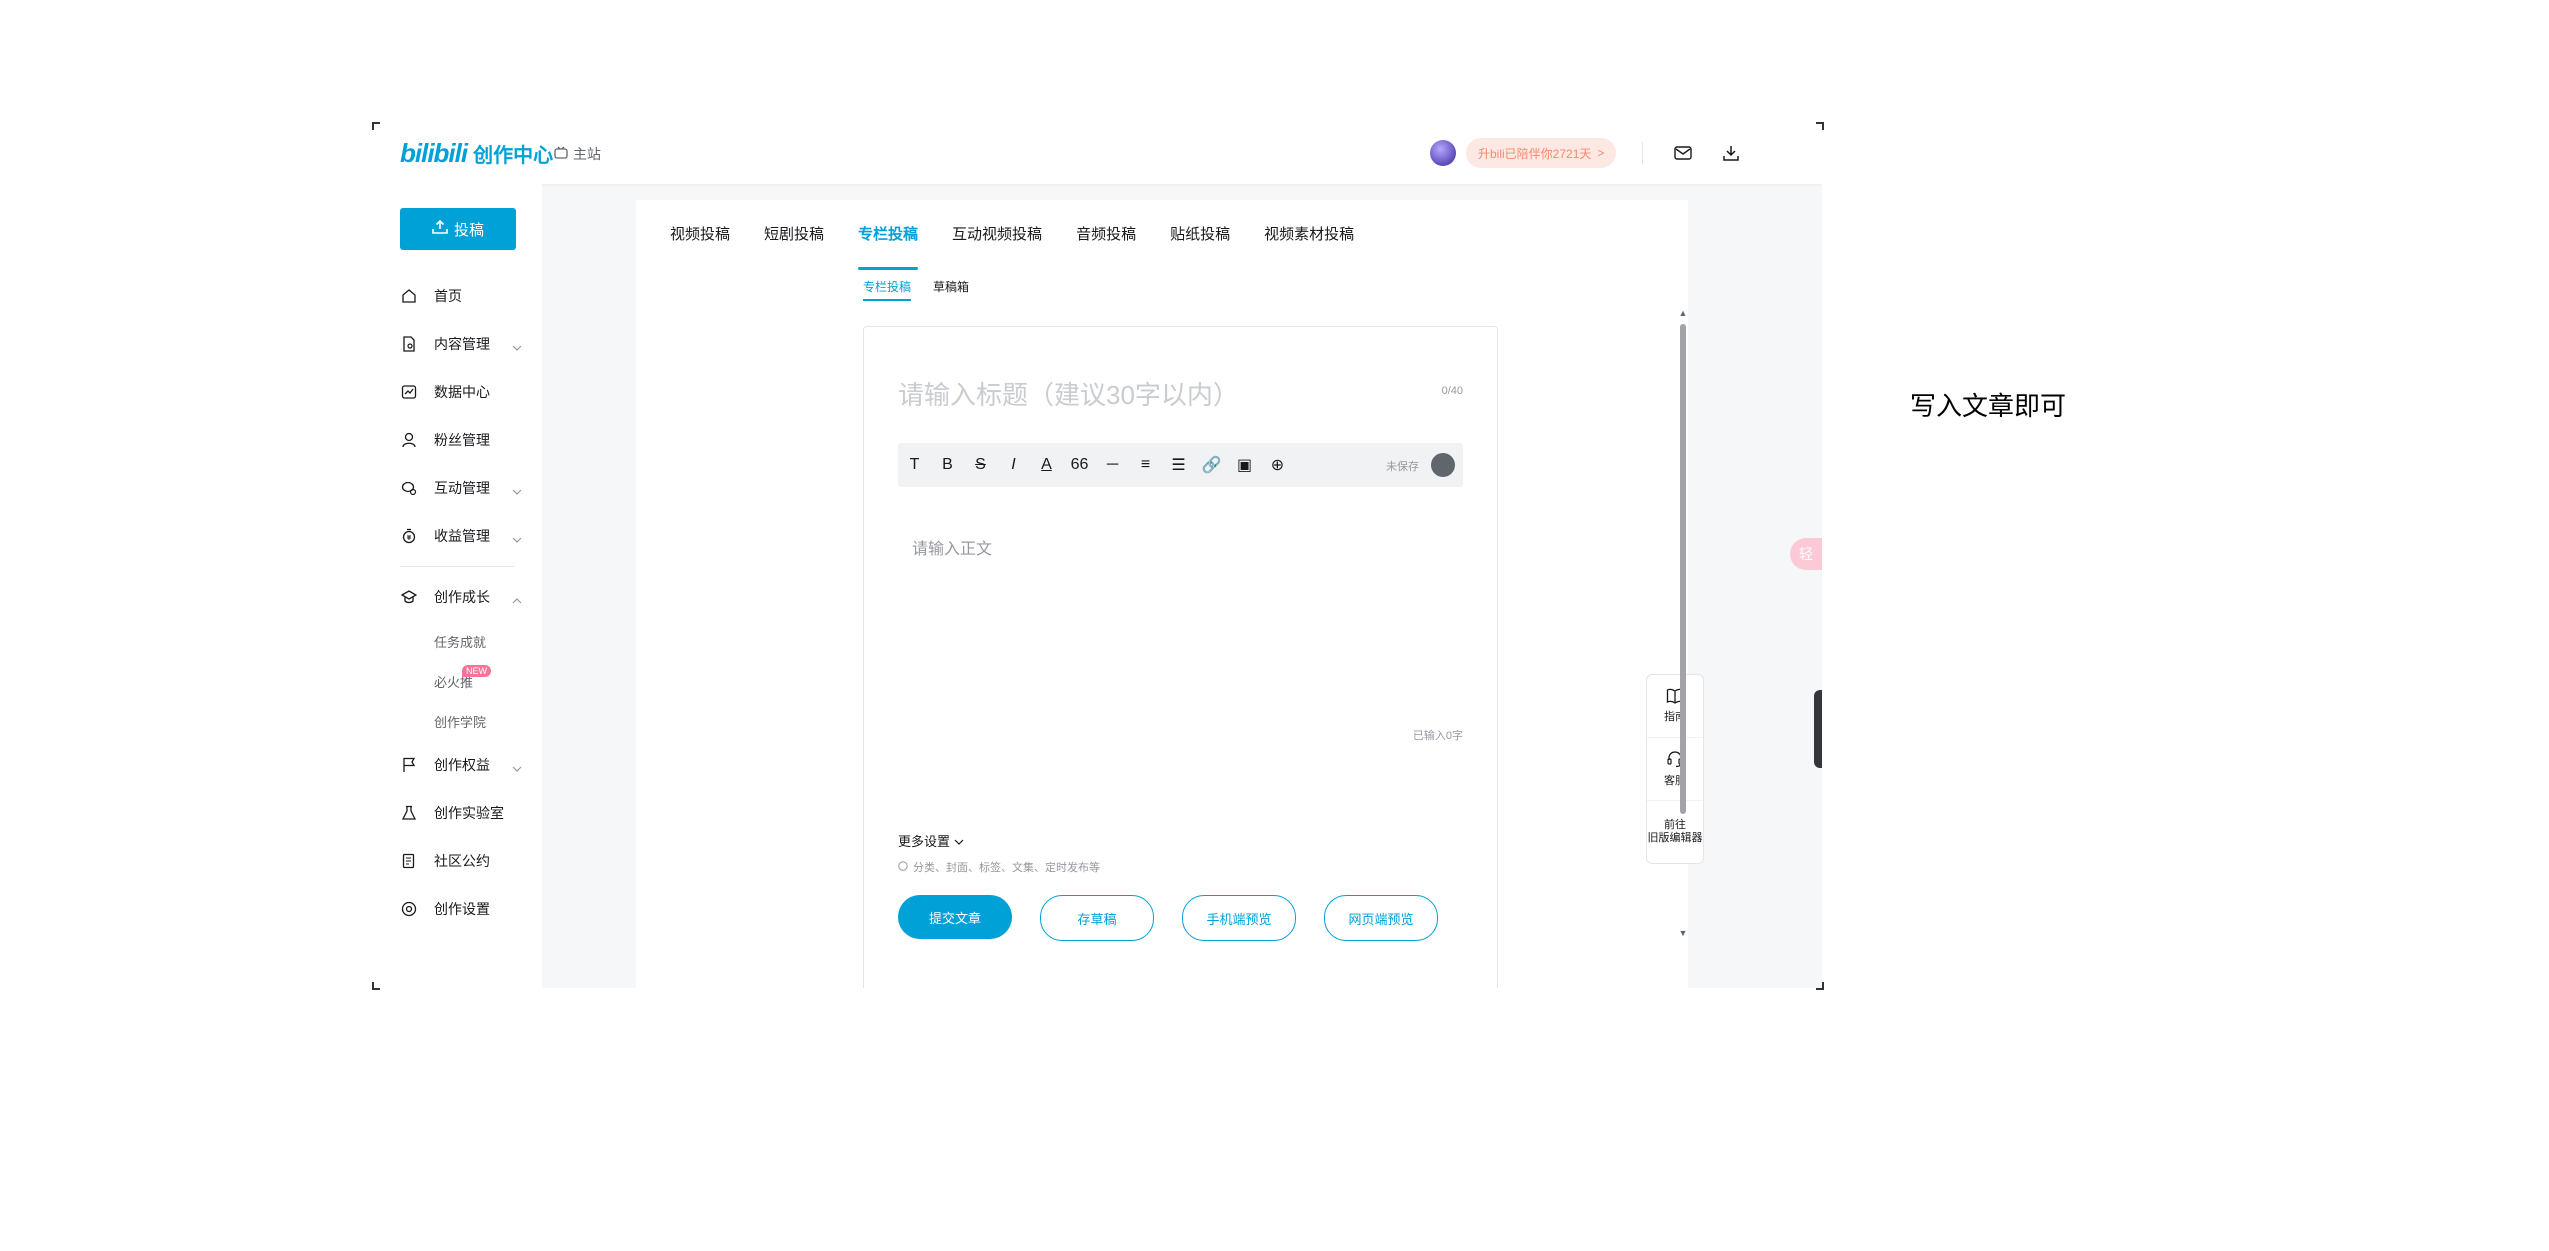  What do you see at coordinates (1168, 918) in the screenshot?
I see `action-buttons: 提交文章 存草稿 手机端预览 网页端预览` at bounding box center [1168, 918].